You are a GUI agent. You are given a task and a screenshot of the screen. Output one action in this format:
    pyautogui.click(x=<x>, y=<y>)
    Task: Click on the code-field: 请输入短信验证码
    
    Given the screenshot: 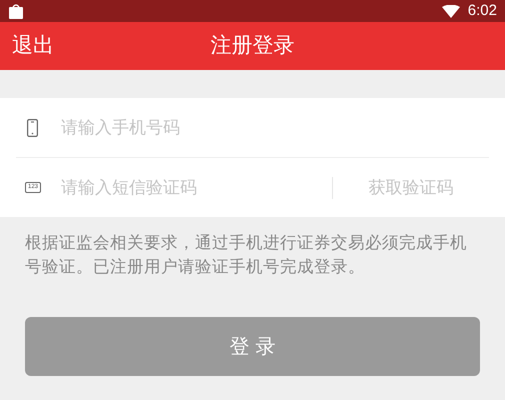 What is the action you would take?
    pyautogui.click(x=196, y=187)
    